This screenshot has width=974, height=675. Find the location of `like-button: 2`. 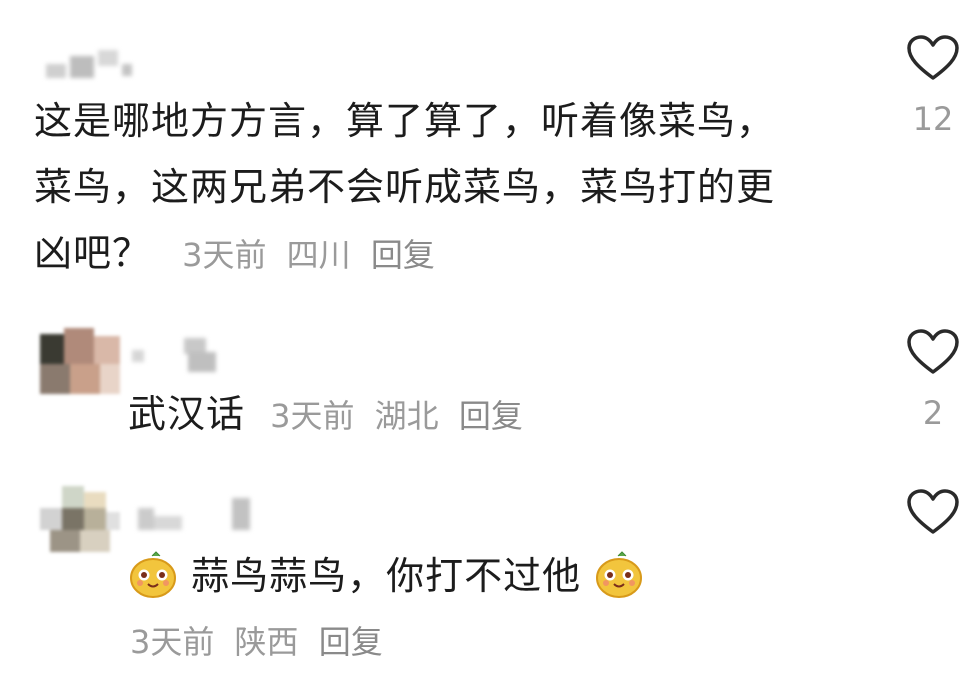

like-button: 2 is located at coordinates (933, 380).